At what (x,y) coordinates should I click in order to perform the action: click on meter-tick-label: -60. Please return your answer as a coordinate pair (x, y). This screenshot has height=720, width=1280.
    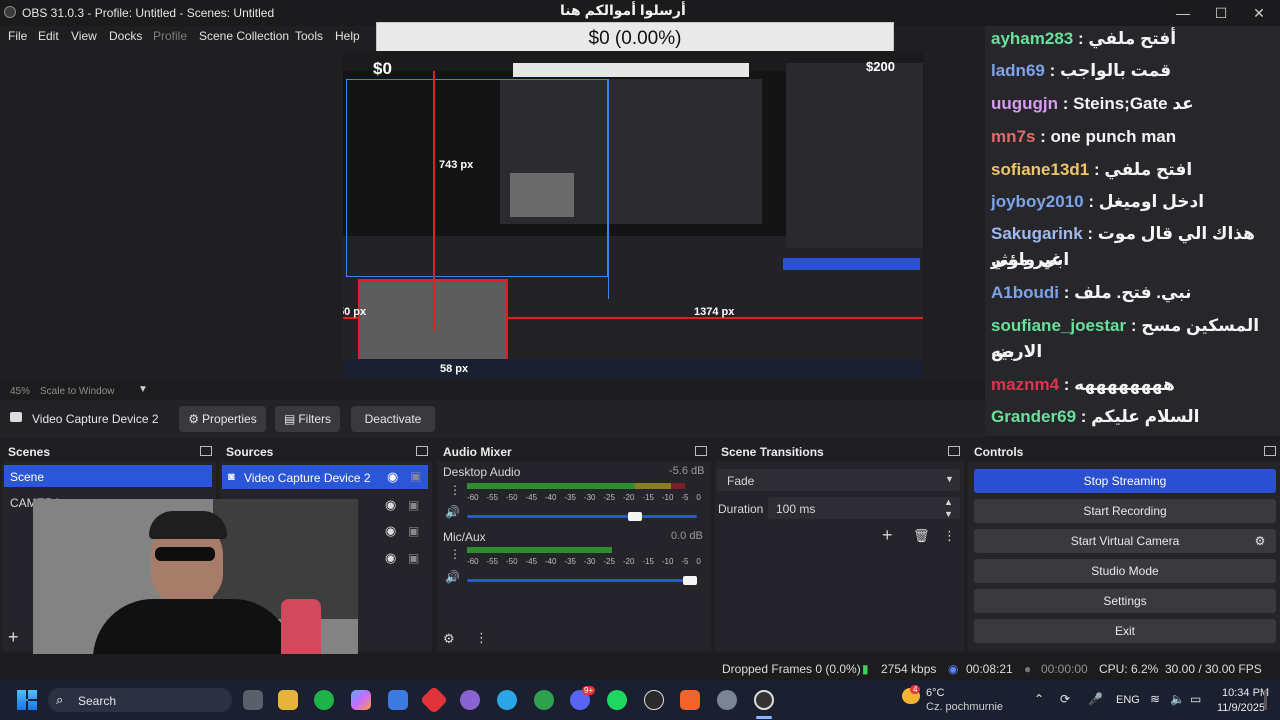
    Looking at the image, I should click on (473, 561).